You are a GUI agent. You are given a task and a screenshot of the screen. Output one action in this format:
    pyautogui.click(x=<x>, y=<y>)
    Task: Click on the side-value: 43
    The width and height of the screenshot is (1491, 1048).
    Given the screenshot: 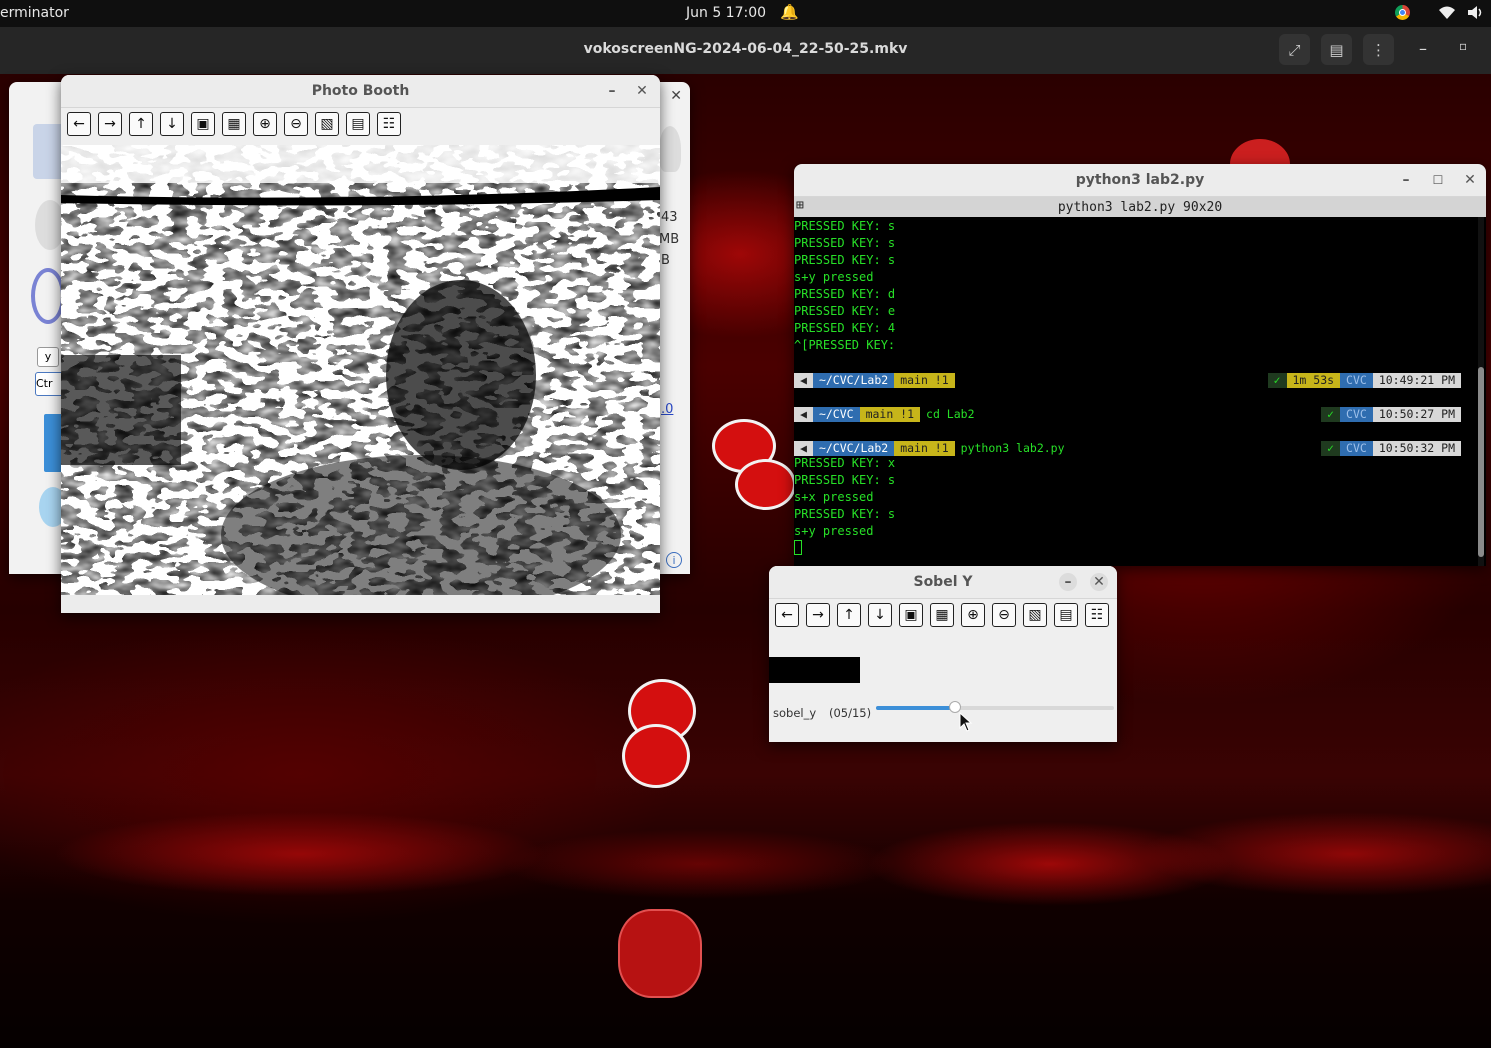 What is the action you would take?
    pyautogui.click(x=669, y=217)
    